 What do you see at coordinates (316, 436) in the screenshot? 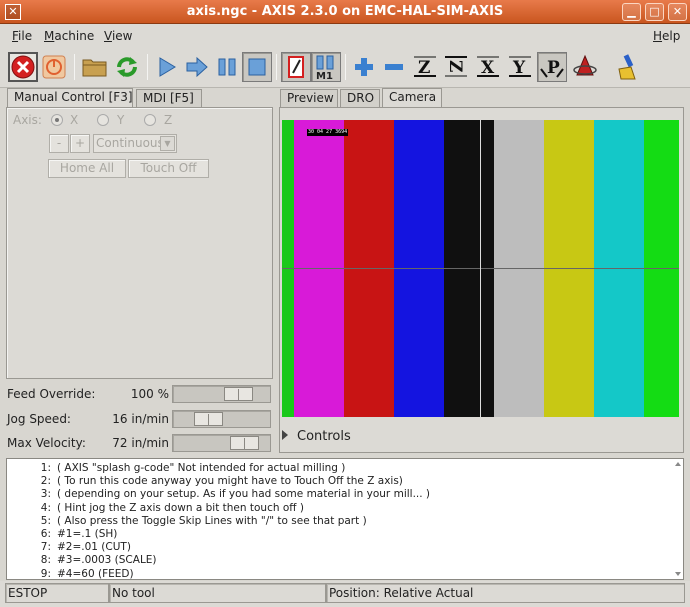
I see `camera-controls-expander: Controls` at bounding box center [316, 436].